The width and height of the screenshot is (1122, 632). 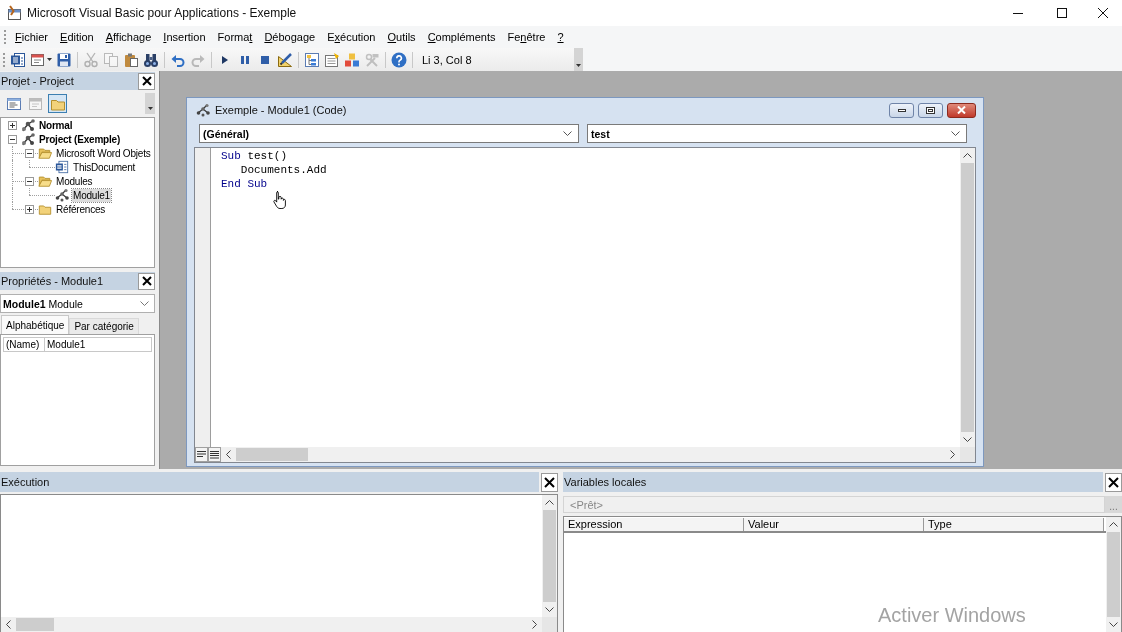 I want to click on procedure-dropdown: test, so click(x=777, y=133).